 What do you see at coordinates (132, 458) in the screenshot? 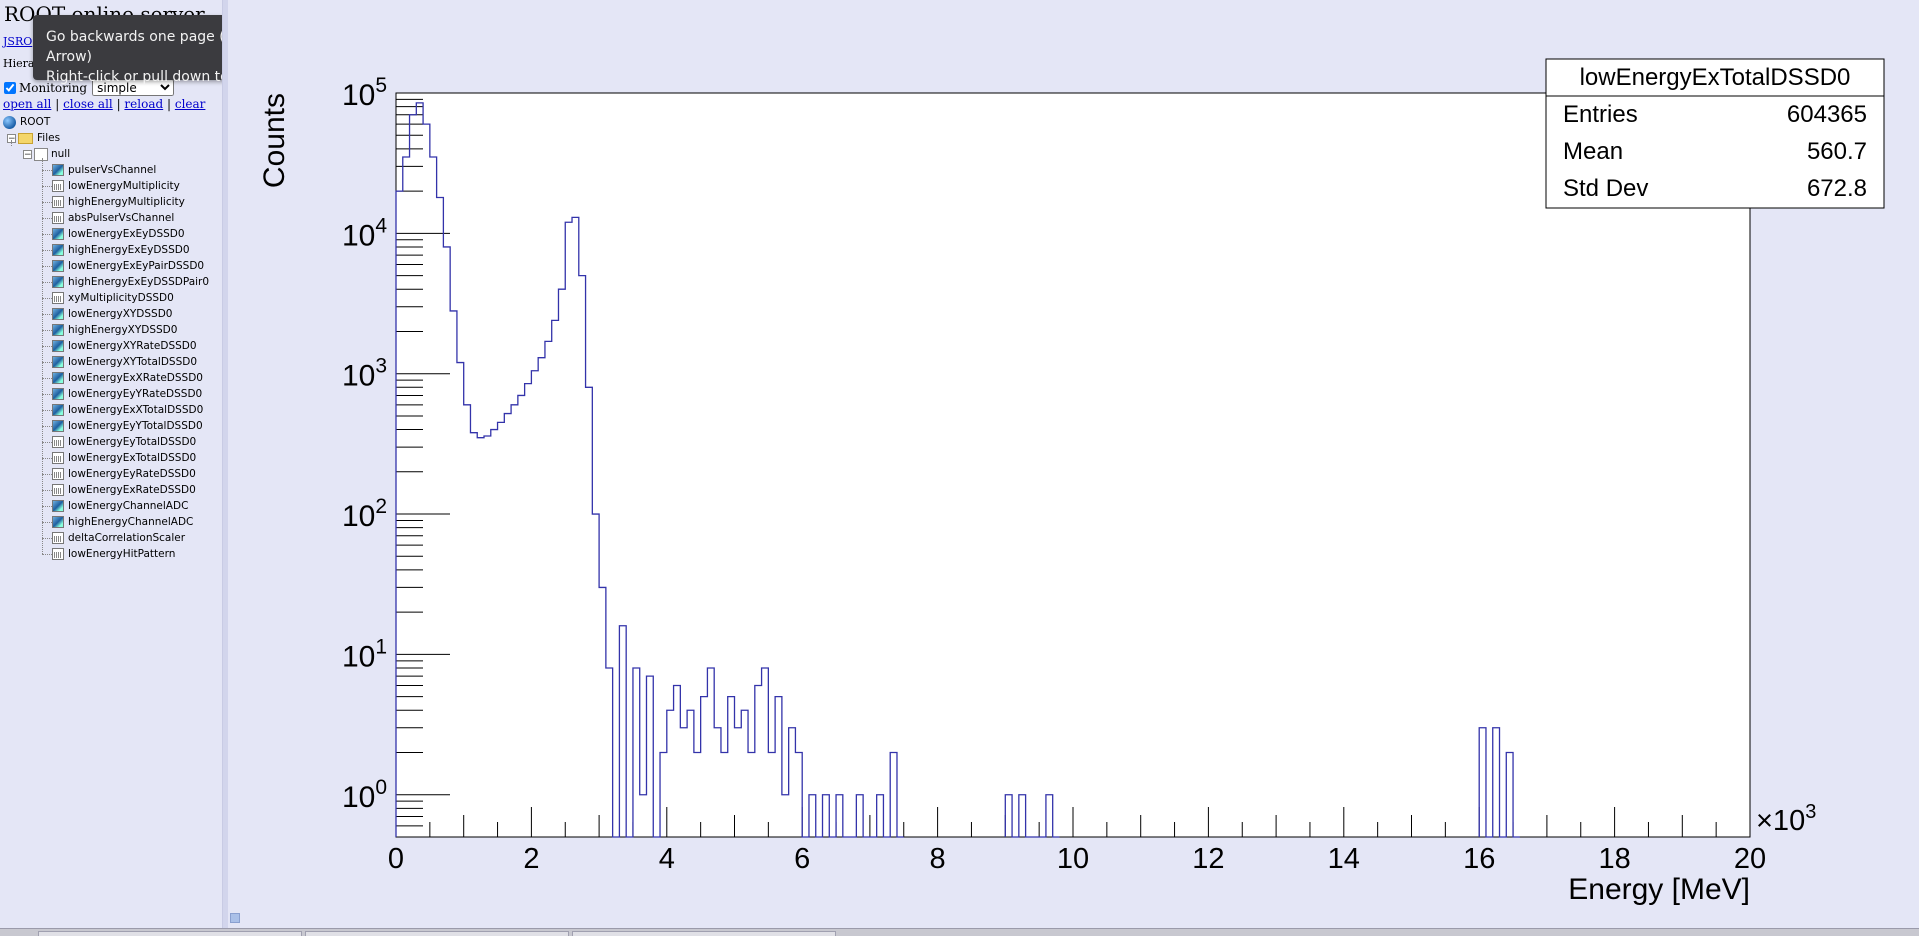
I see `tree-item-label: lowEnergyExTotalDSSD0` at bounding box center [132, 458].